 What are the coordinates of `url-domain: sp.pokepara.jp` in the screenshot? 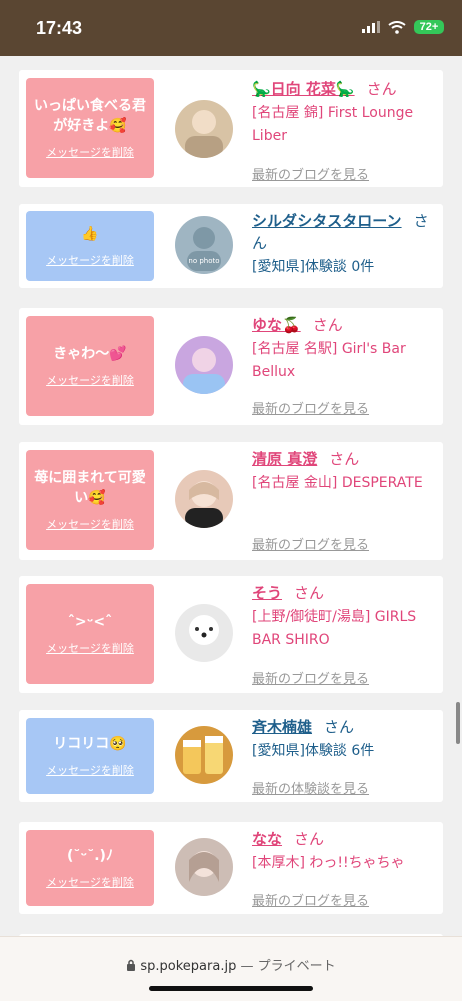 It's located at (188, 966).